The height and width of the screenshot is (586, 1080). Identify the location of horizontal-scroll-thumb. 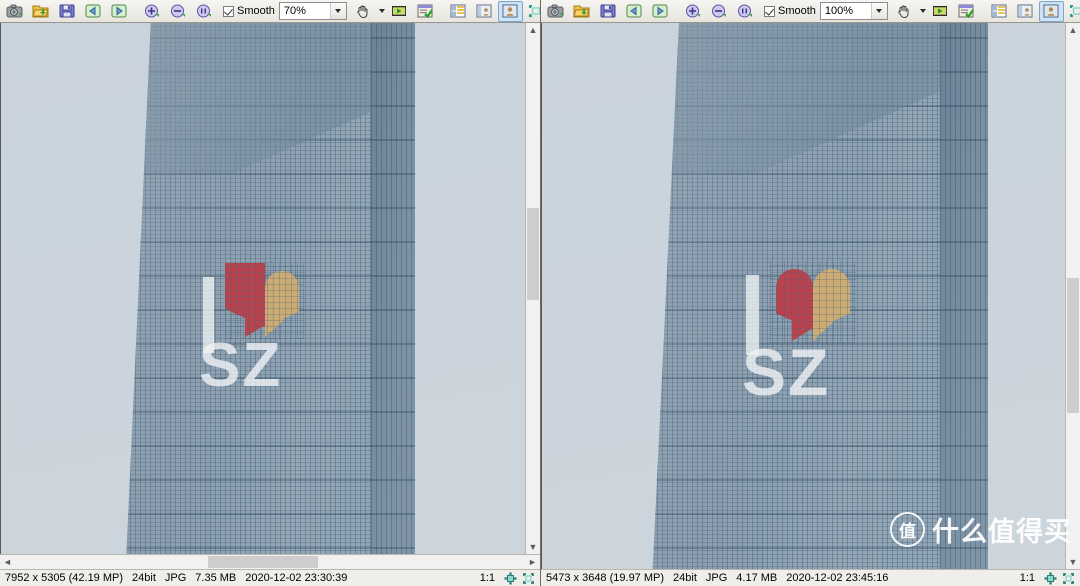
(263, 562).